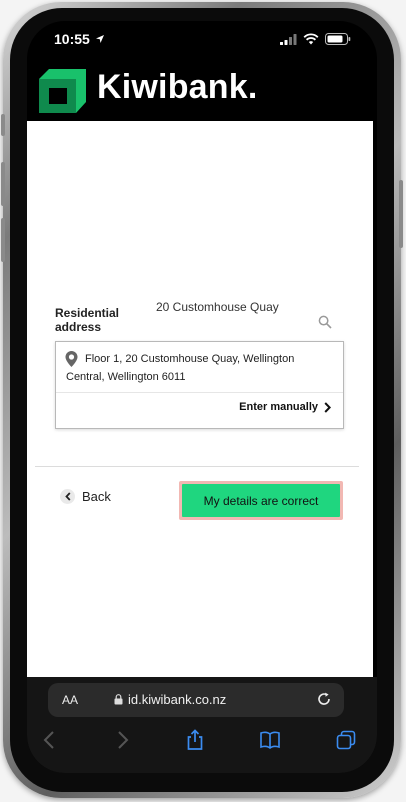  I want to click on volume-down-button, so click(3, 240).